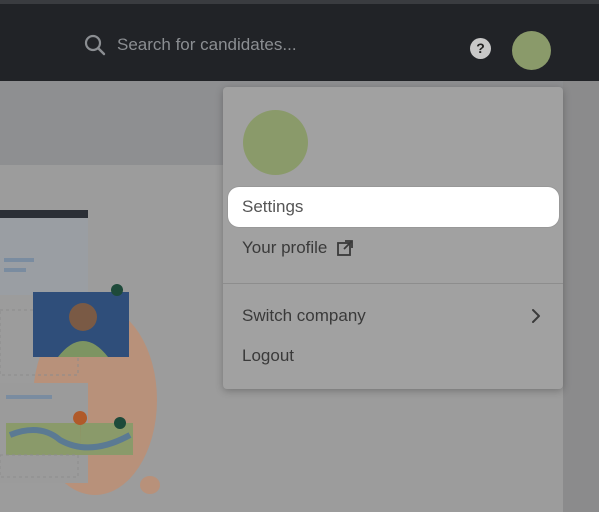 The height and width of the screenshot is (512, 599). What do you see at coordinates (393, 283) in the screenshot?
I see `menu-divider` at bounding box center [393, 283].